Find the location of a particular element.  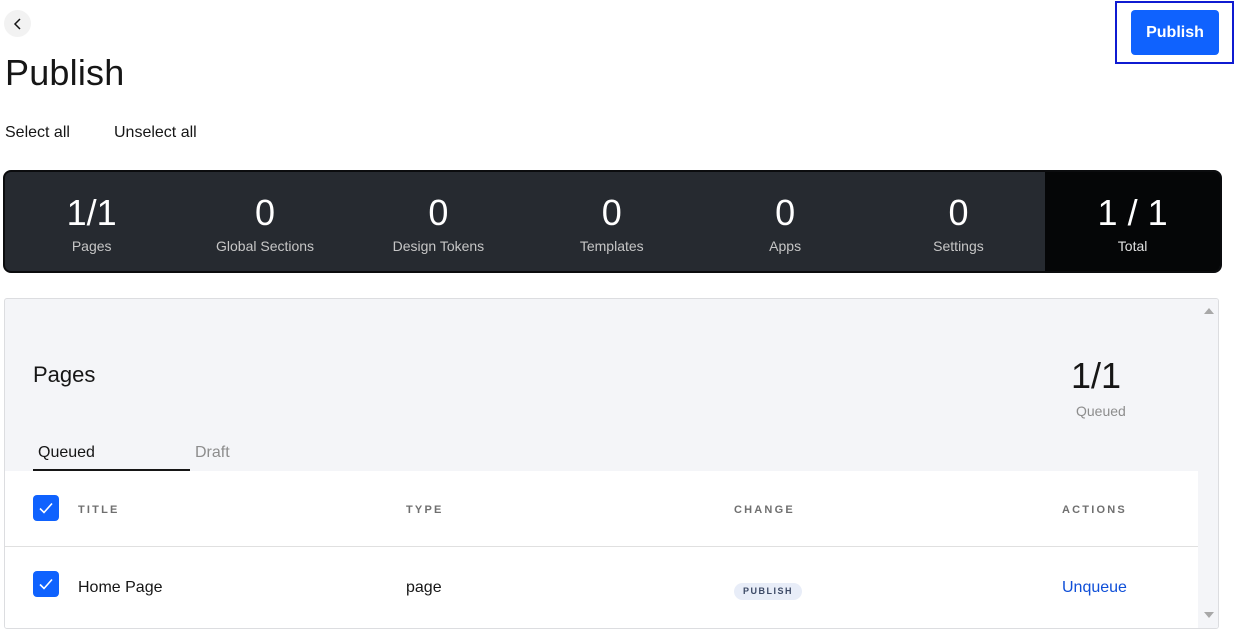

change-badge: PUBLISH is located at coordinates (768, 591).